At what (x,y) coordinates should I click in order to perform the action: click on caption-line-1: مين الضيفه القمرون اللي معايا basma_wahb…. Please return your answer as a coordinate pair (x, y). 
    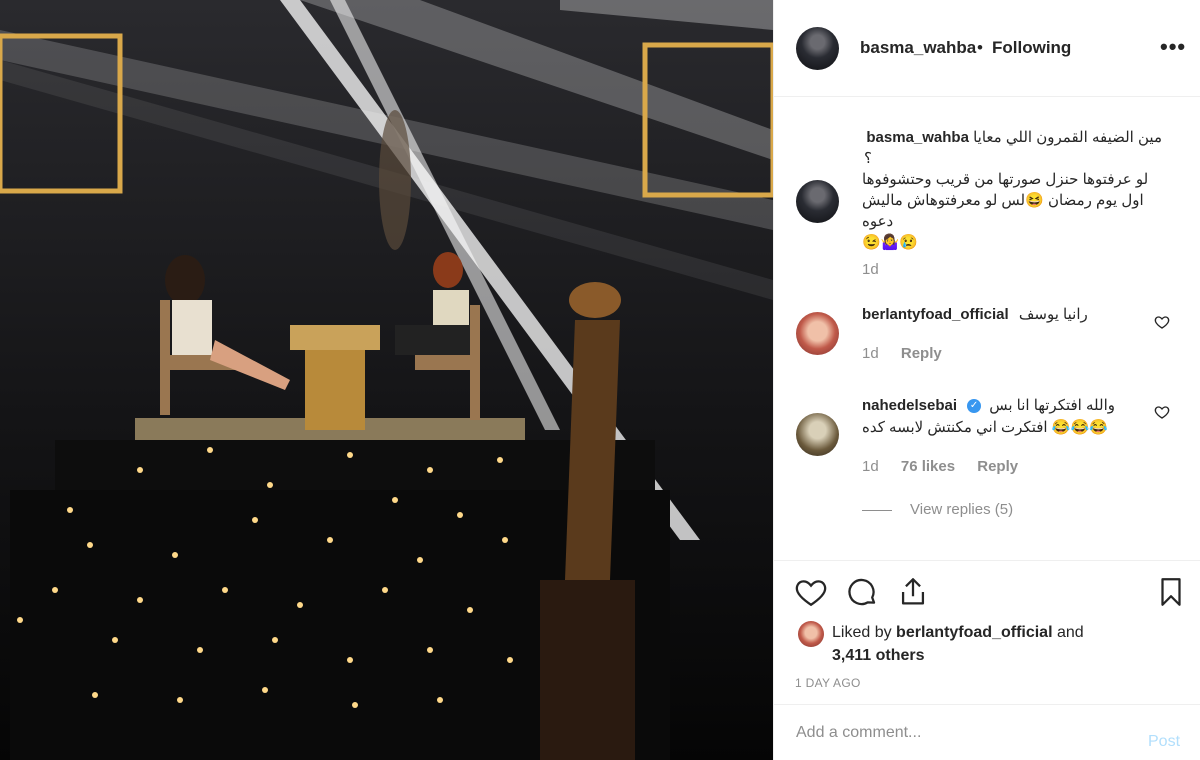
    Looking at the image, I should click on (1012, 137).